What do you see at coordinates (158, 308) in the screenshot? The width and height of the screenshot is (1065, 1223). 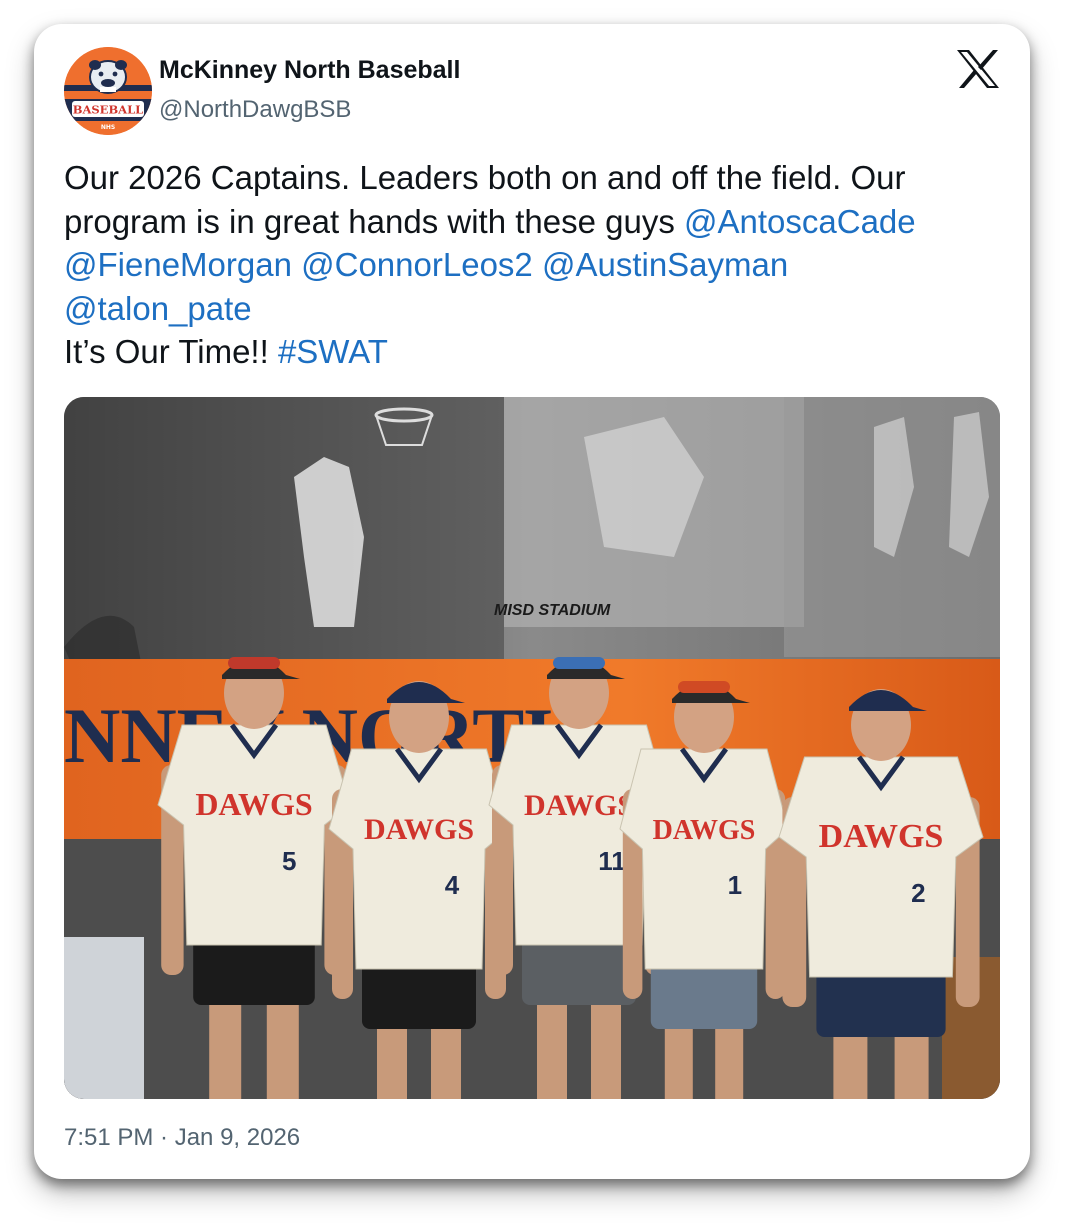 I see `mention-link: @talon_pate` at bounding box center [158, 308].